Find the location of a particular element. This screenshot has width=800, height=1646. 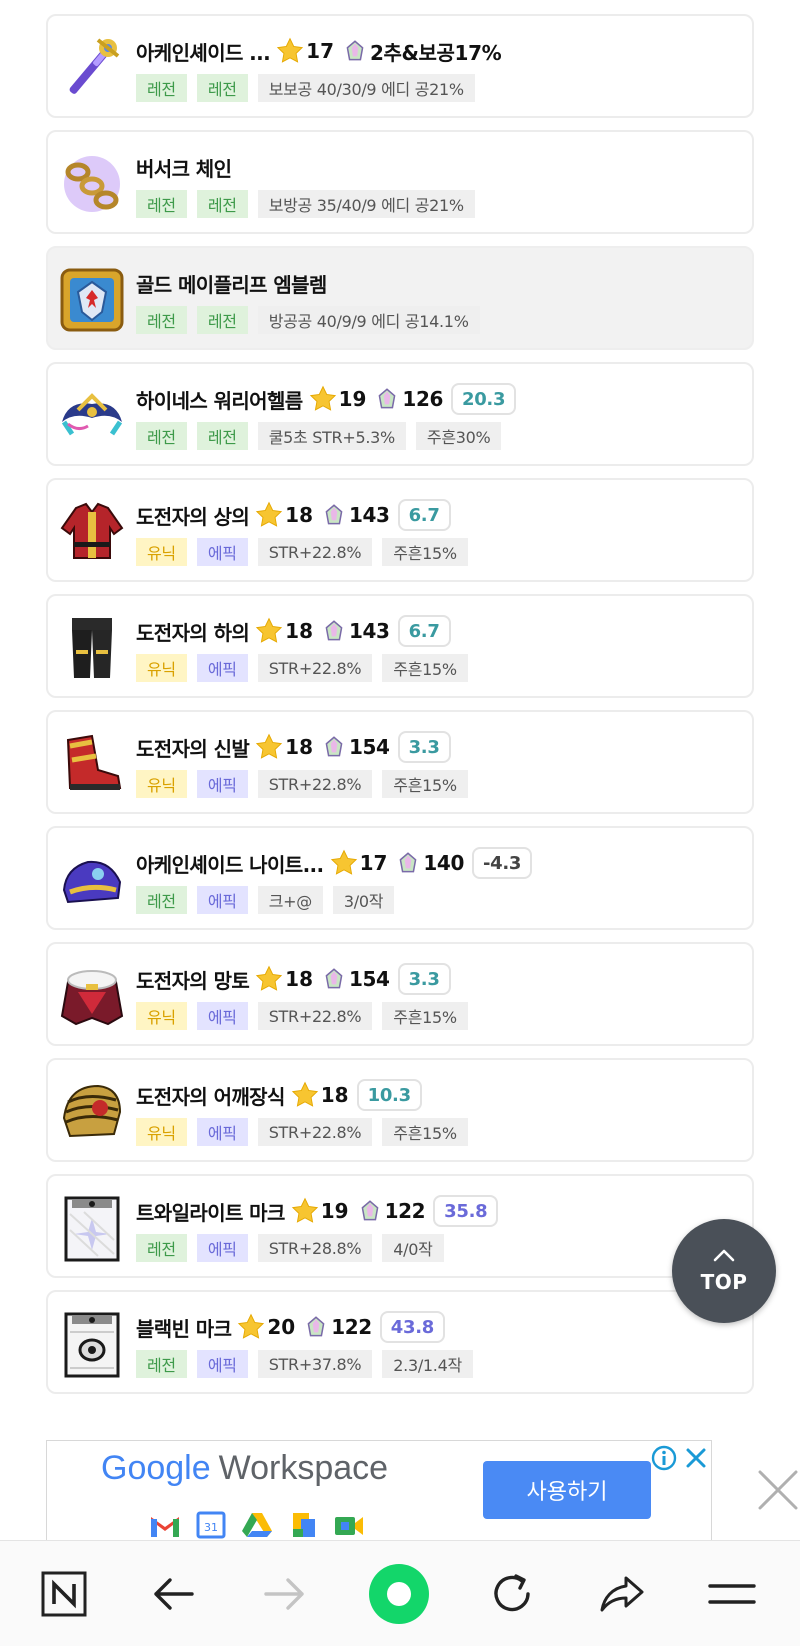

ad-brand-workspace: Workspace is located at coordinates (303, 1468).